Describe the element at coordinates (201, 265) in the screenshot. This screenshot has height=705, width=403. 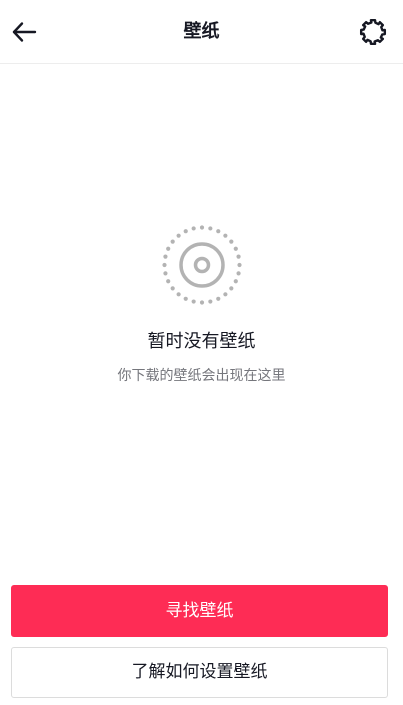
I see `wallpaper-empty-icon` at that location.